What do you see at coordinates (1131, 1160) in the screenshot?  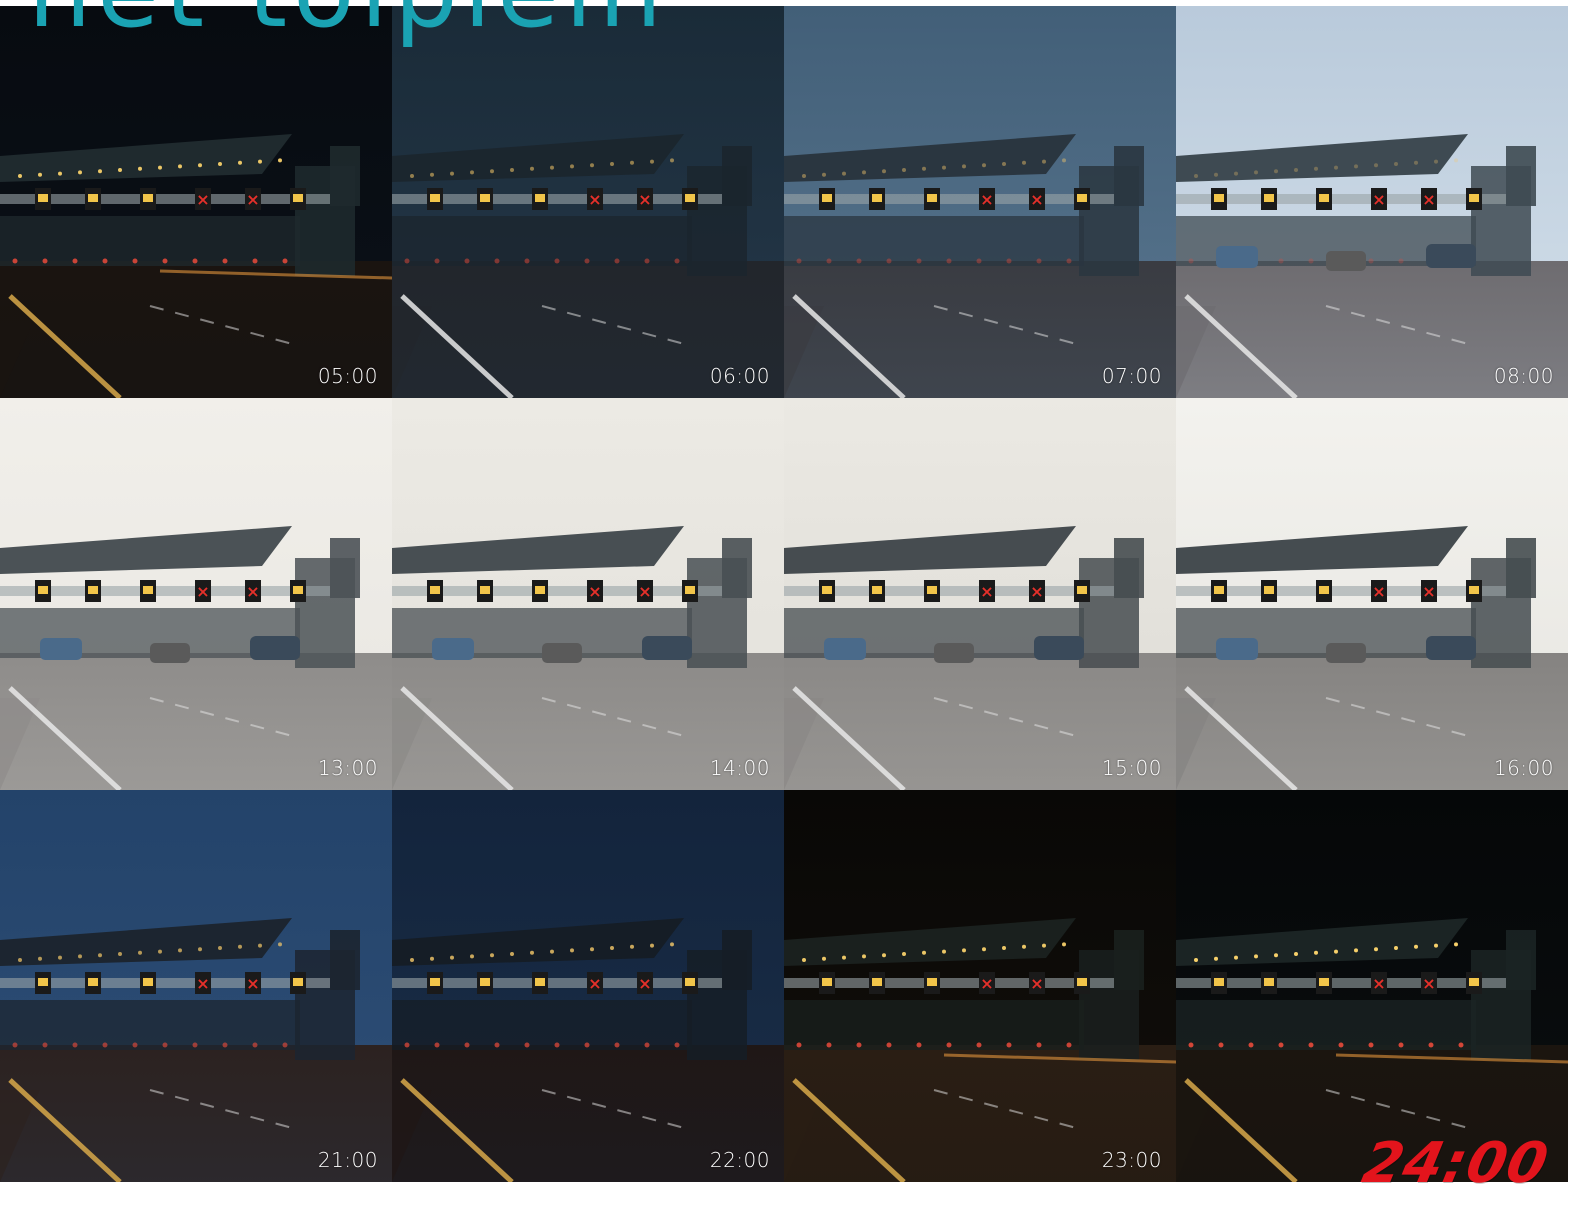 I see `time-label: 23:00` at bounding box center [1131, 1160].